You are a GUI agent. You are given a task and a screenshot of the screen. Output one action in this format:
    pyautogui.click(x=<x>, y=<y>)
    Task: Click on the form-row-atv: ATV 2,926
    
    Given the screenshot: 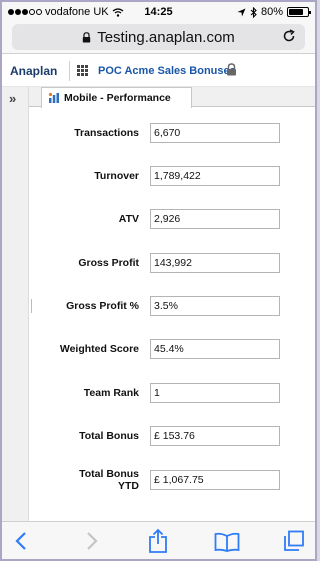 What is the action you would take?
    pyautogui.click(x=172, y=219)
    